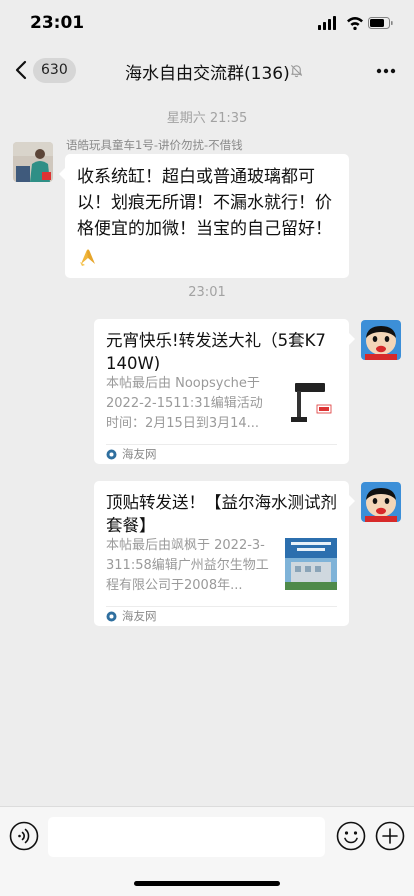 This screenshot has width=414, height=896. Describe the element at coordinates (186, 837) in the screenshot. I see `message-input` at that location.